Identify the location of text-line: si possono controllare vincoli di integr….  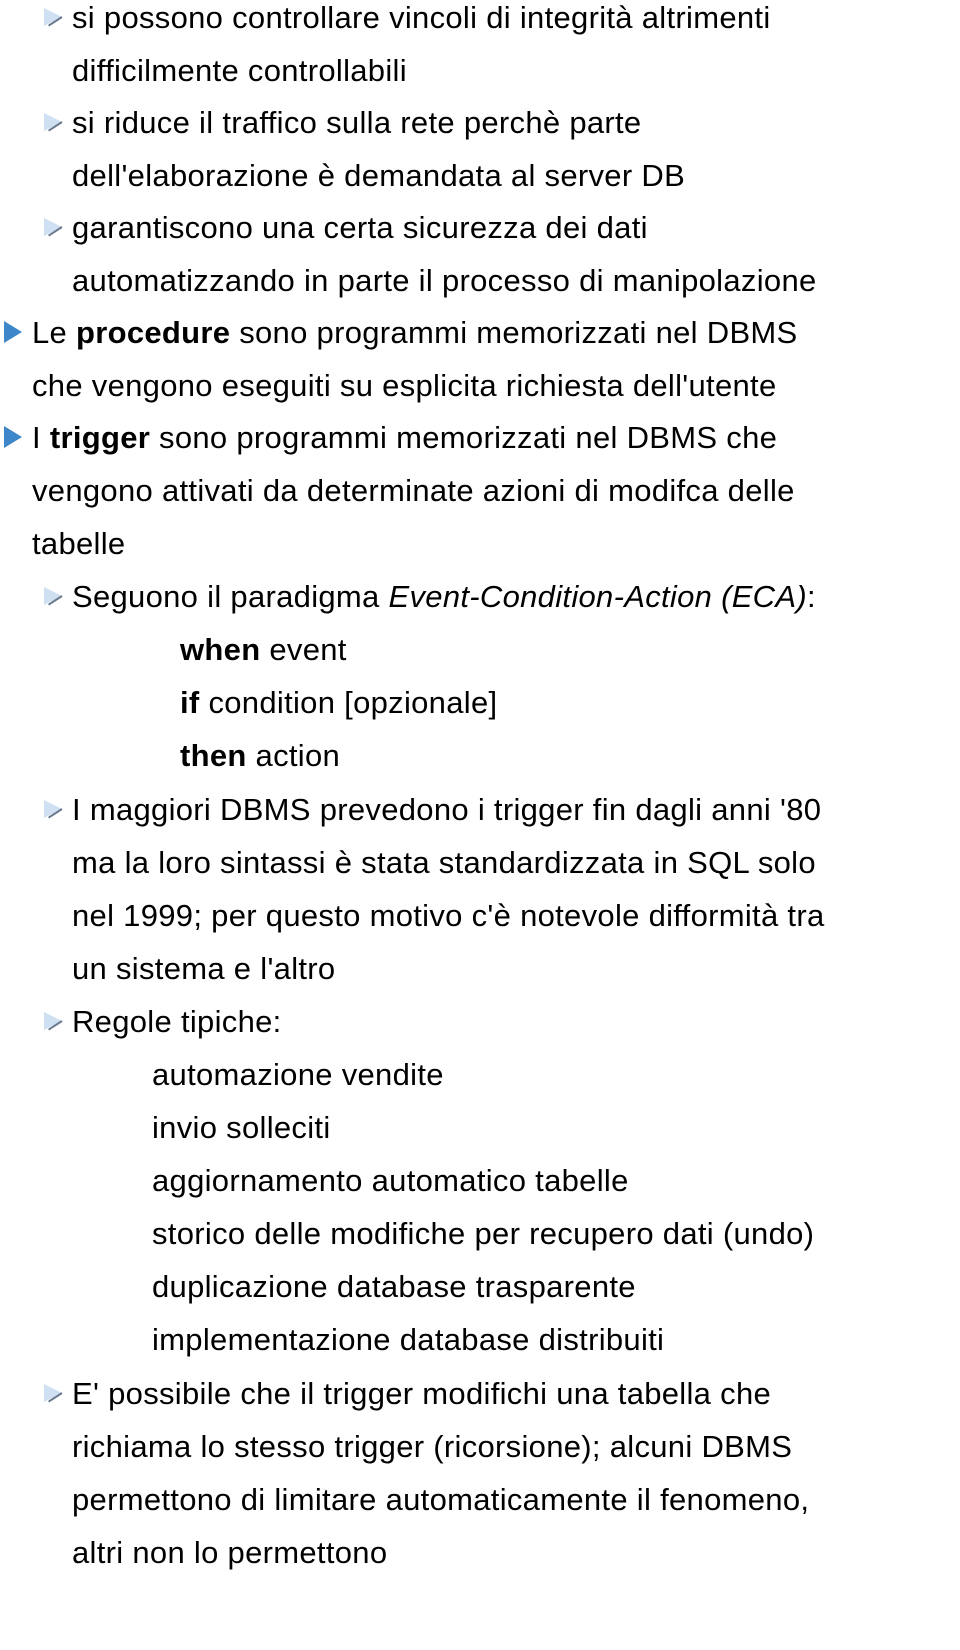
(421, 17).